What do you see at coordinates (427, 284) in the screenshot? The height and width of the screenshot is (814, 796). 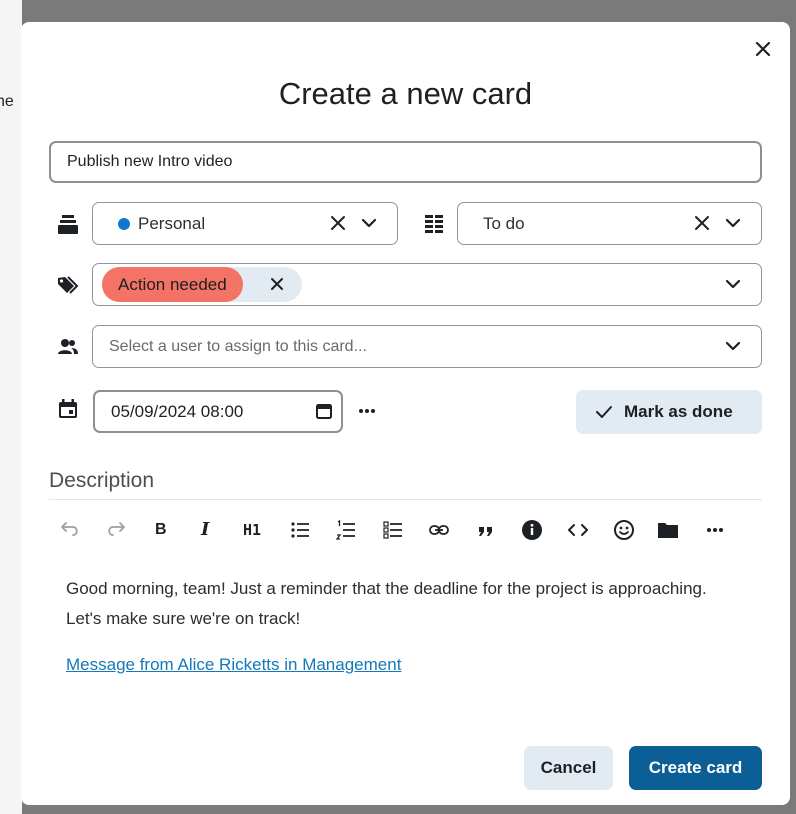 I see `tags-select: Action needed` at bounding box center [427, 284].